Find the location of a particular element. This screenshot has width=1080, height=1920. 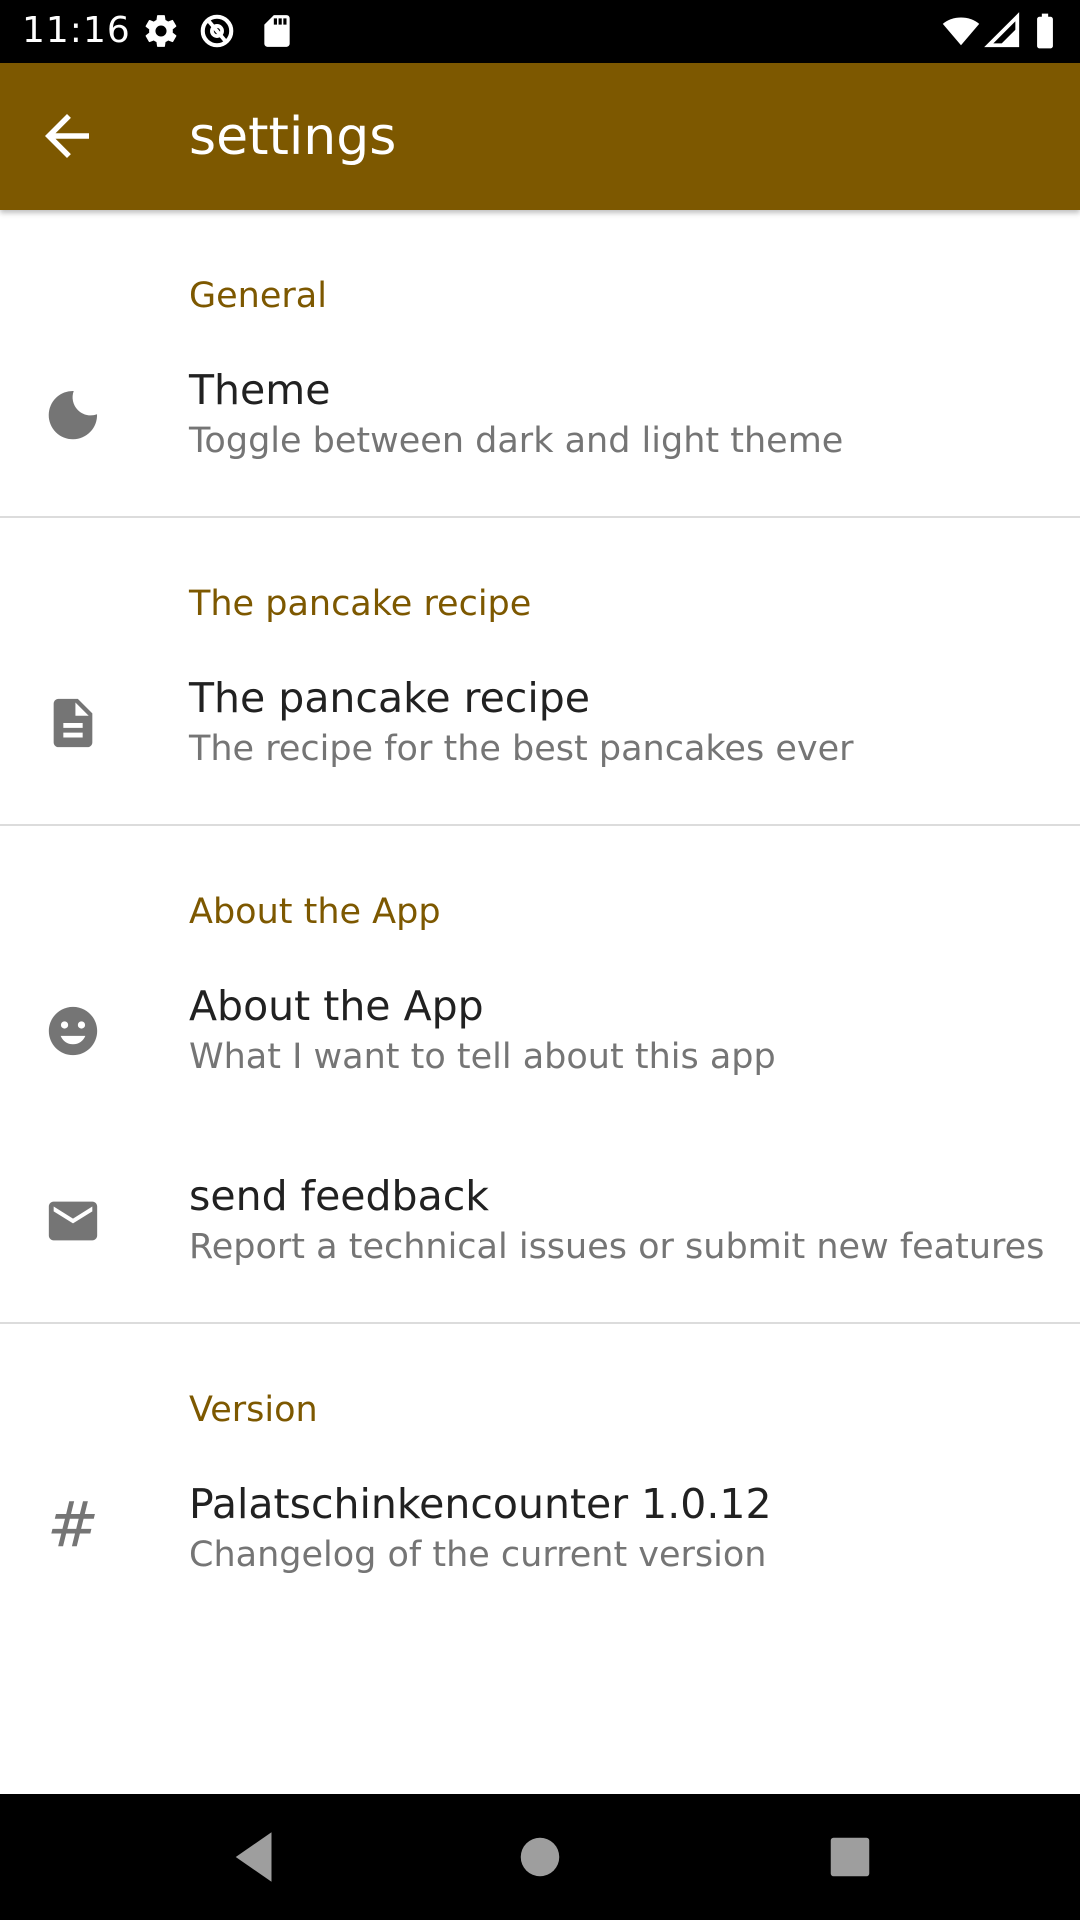

home-circle-icon is located at coordinates (540, 1857).